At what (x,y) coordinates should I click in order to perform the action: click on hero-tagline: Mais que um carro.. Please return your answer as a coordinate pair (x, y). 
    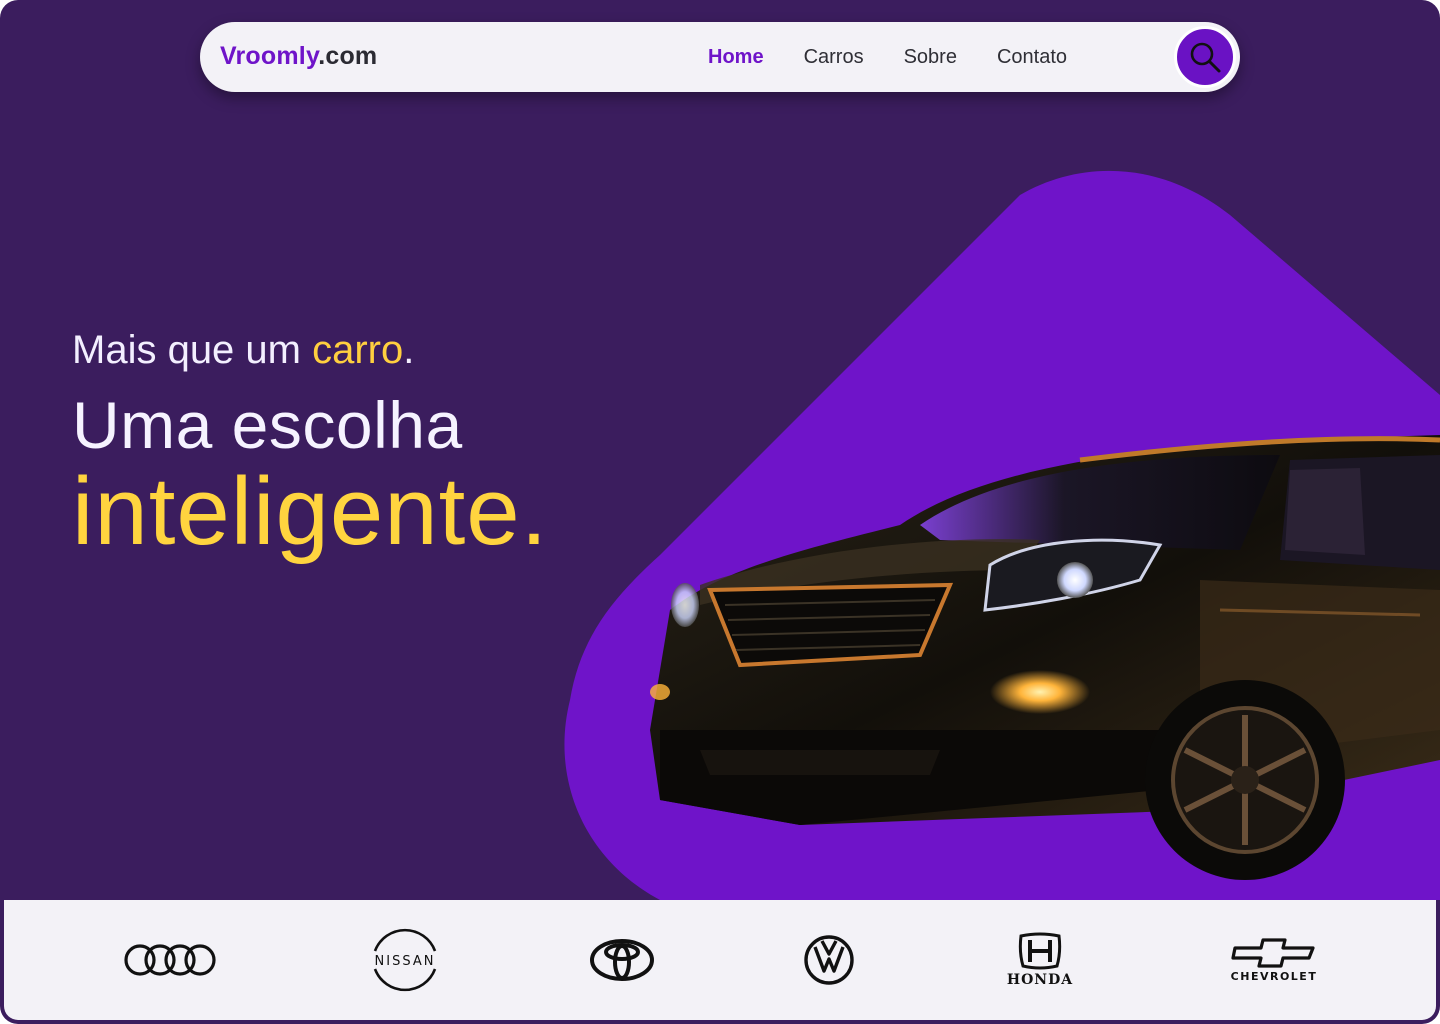
    Looking at the image, I should click on (310, 350).